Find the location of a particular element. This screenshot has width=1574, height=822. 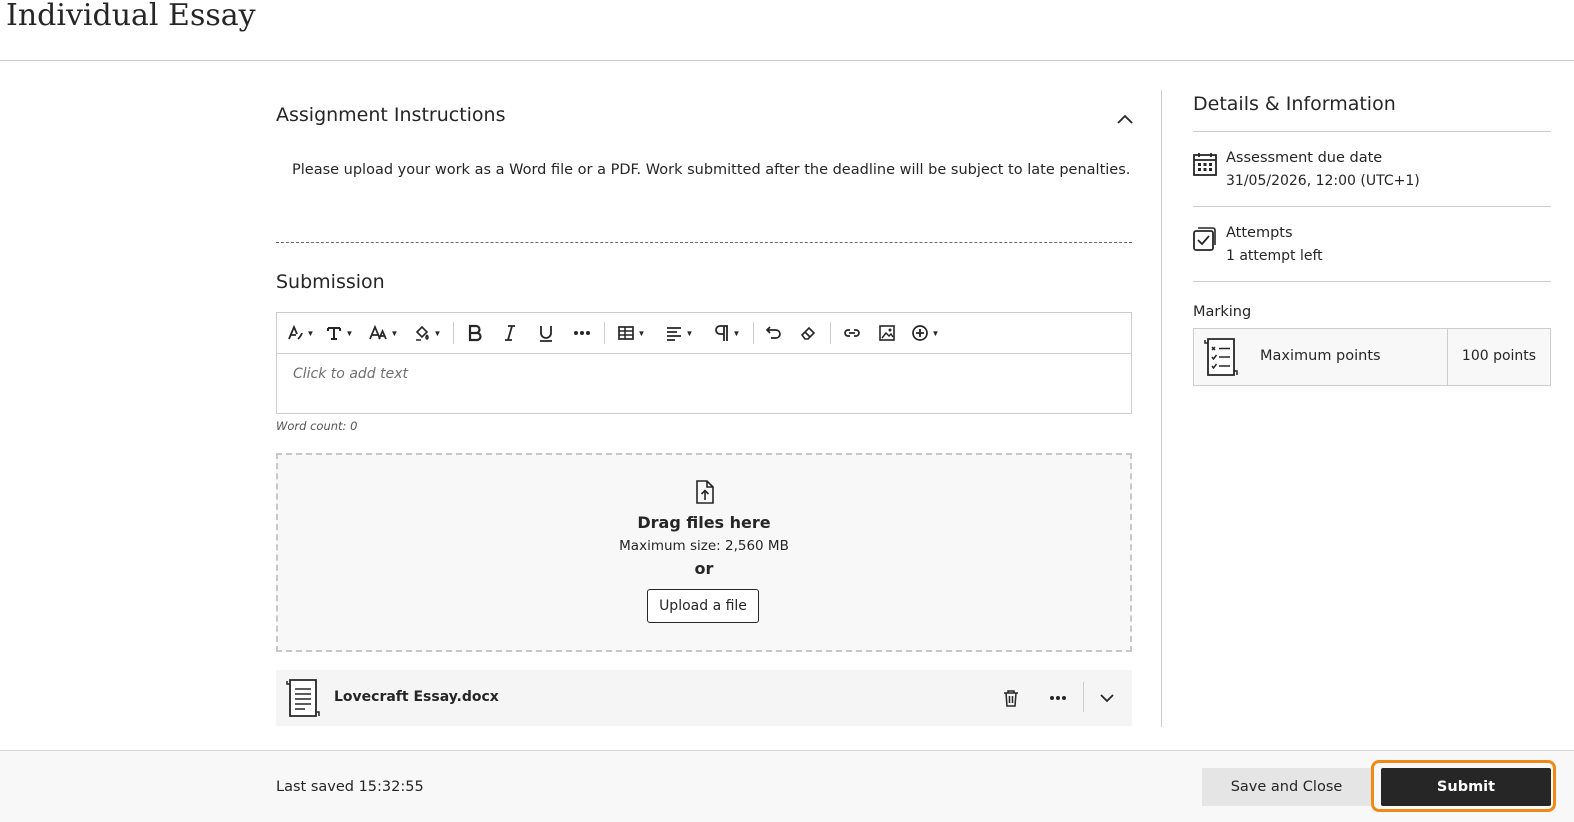

text-style-button: ▼ is located at coordinates (300, 333).